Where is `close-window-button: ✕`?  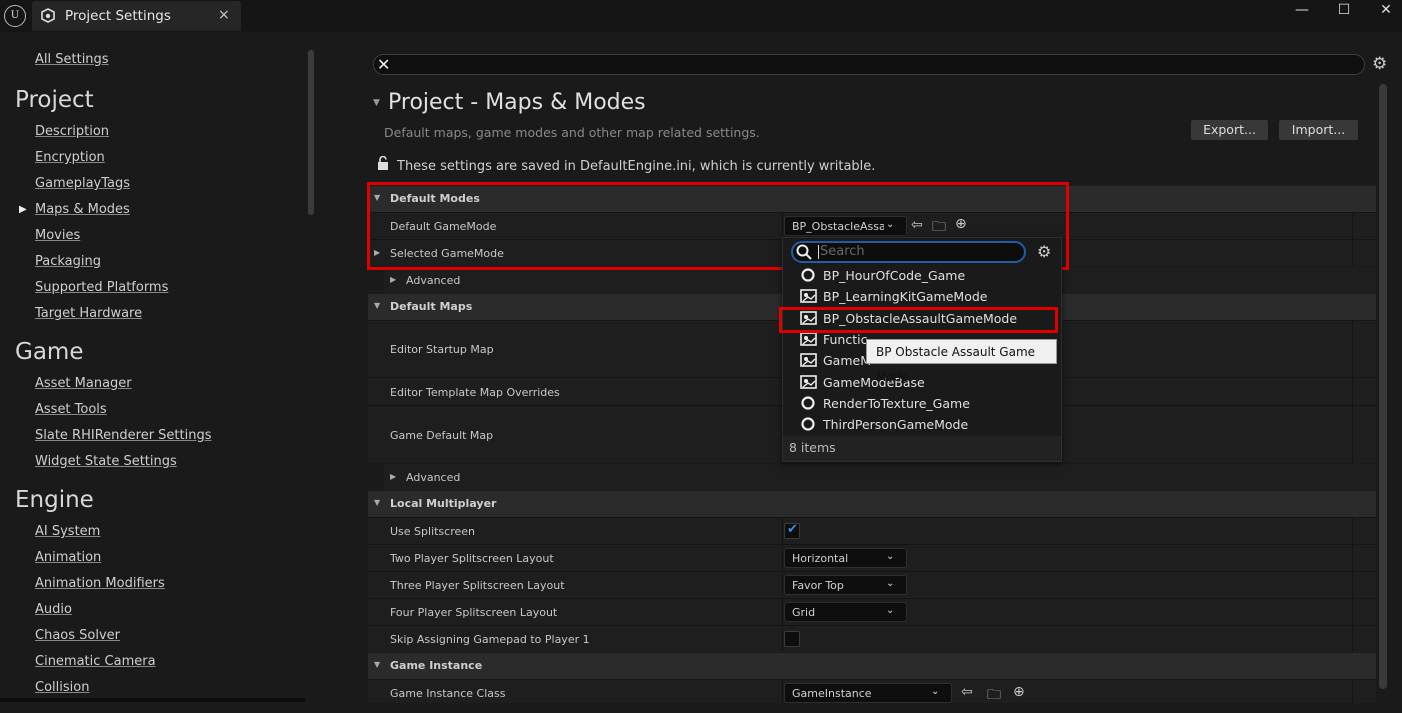 close-window-button: ✕ is located at coordinates (1386, 13).